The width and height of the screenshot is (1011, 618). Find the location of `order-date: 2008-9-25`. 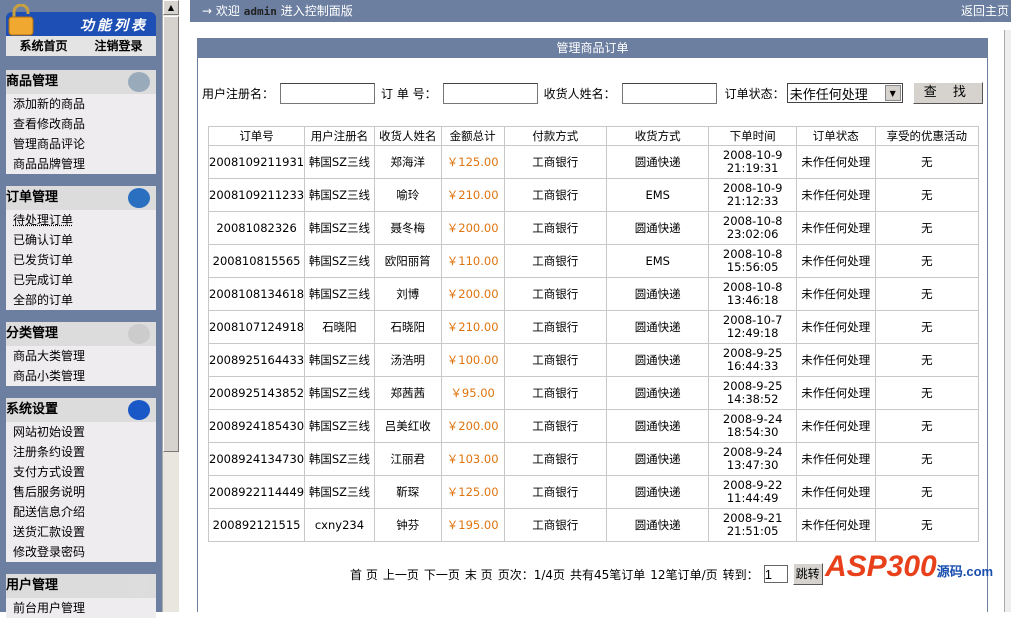

order-date: 2008-9-25 is located at coordinates (752, 353).